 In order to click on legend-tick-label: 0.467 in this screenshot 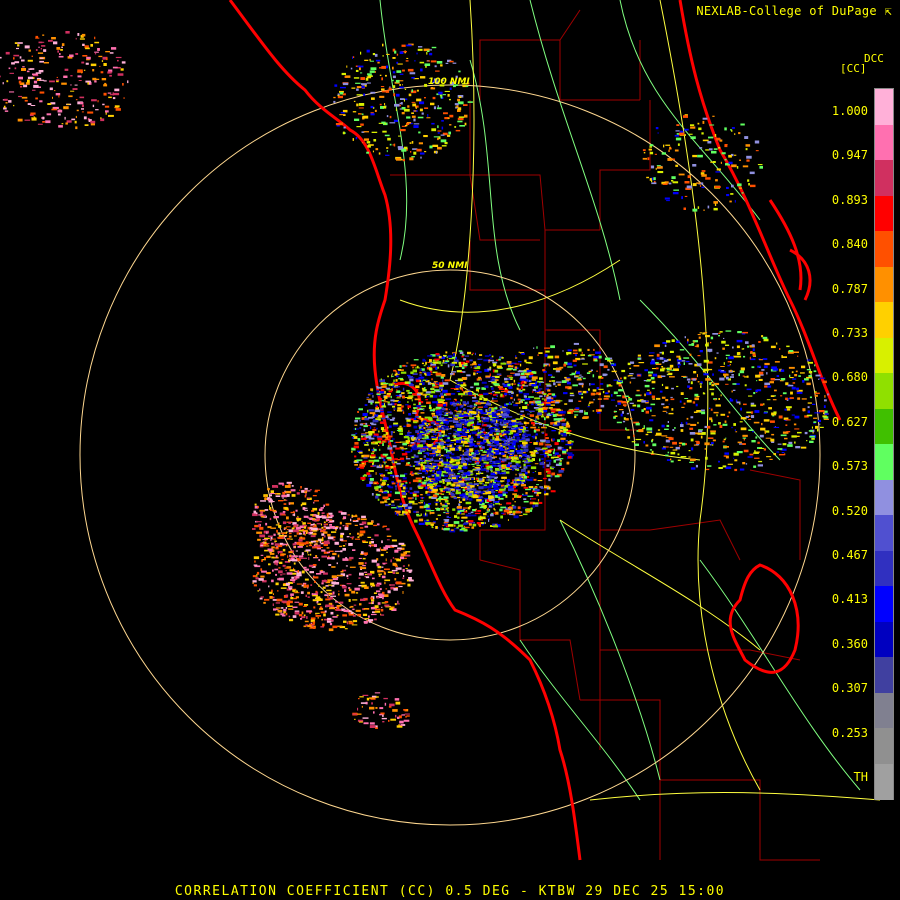, I will do `click(849, 555)`.